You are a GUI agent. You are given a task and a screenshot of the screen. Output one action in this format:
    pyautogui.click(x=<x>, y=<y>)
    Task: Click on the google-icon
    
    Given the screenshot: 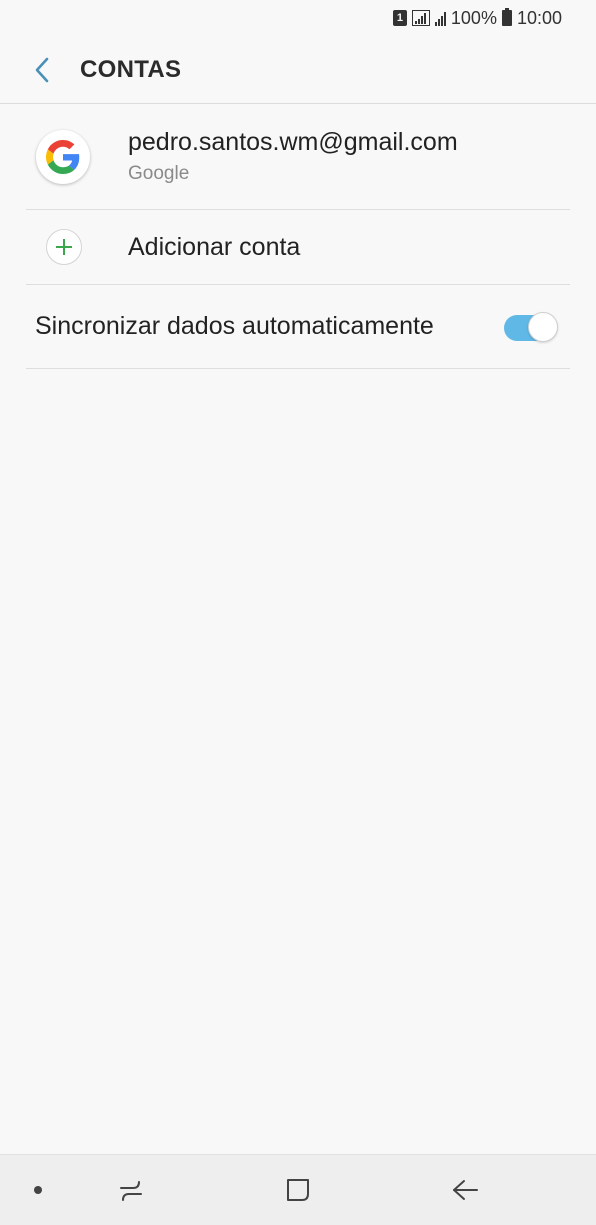 What is the action you would take?
    pyautogui.click(x=63, y=156)
    